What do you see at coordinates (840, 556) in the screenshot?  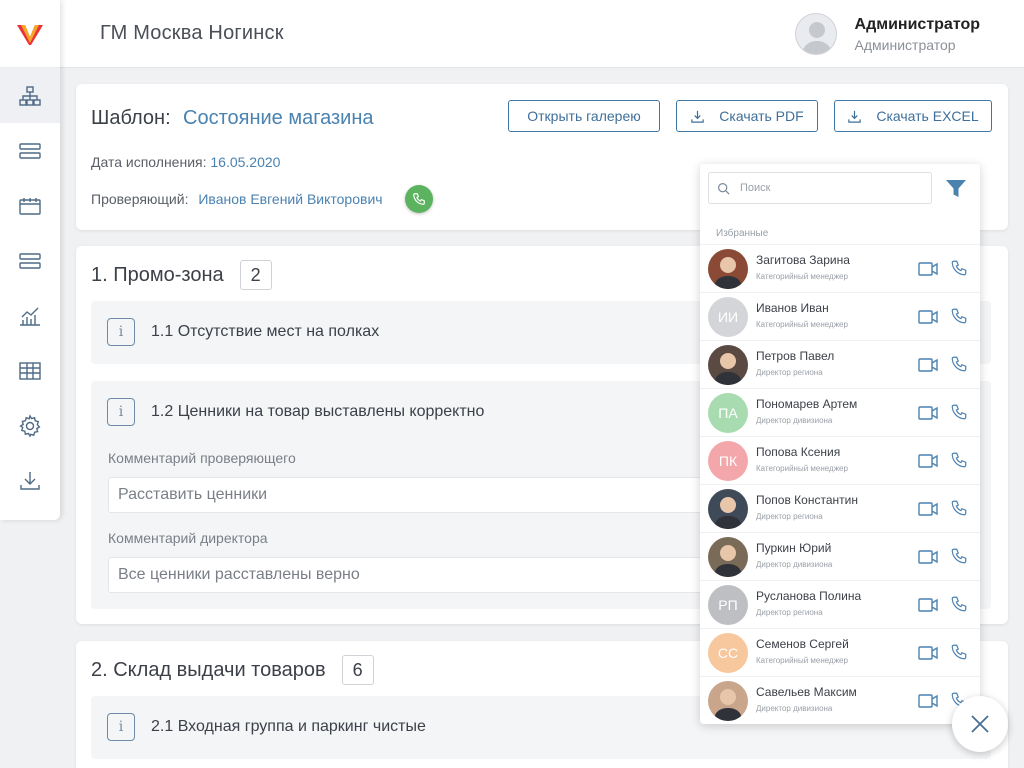 I see `contact-row: Пуркин Юрий Директор дивизиона` at bounding box center [840, 556].